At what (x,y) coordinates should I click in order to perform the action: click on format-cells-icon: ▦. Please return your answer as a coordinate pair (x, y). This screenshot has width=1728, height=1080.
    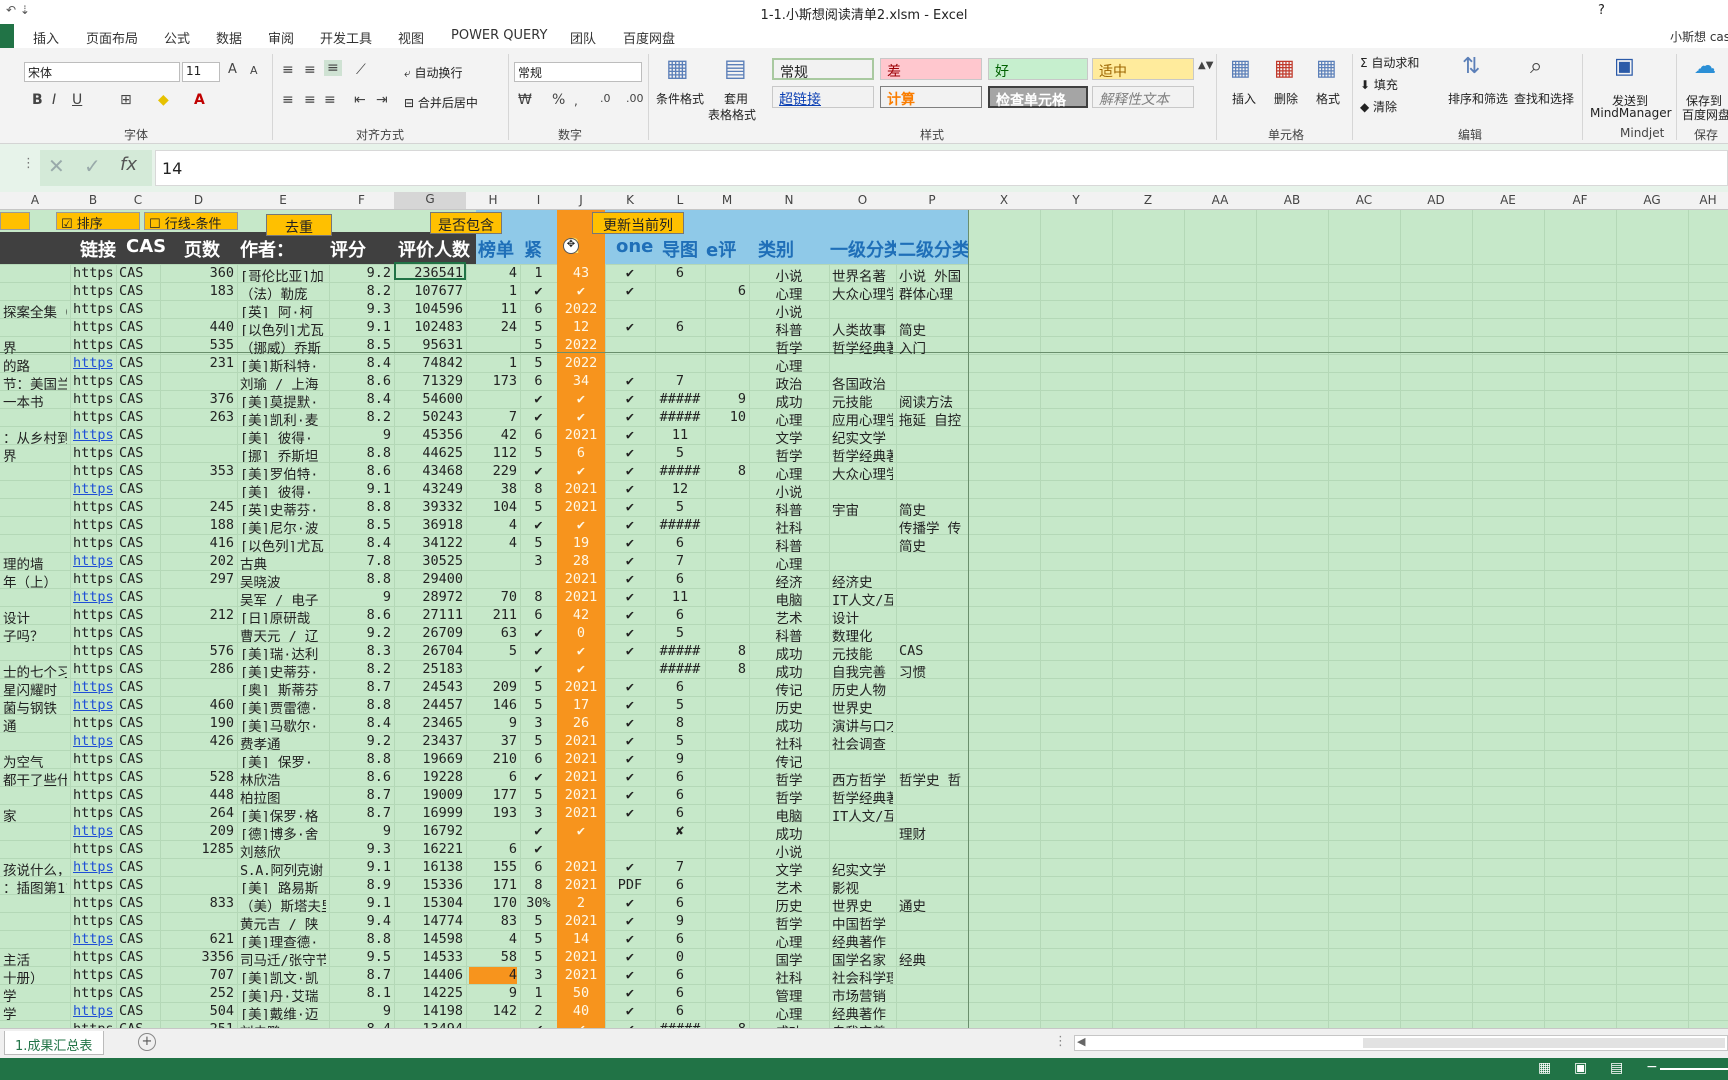
    Looking at the image, I should click on (1326, 68).